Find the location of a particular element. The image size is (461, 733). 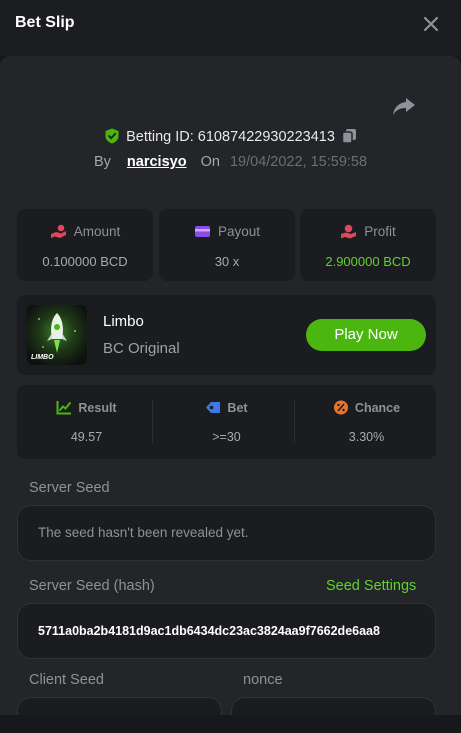

stat-profit: Profit 2.900000 BCD is located at coordinates (368, 245).